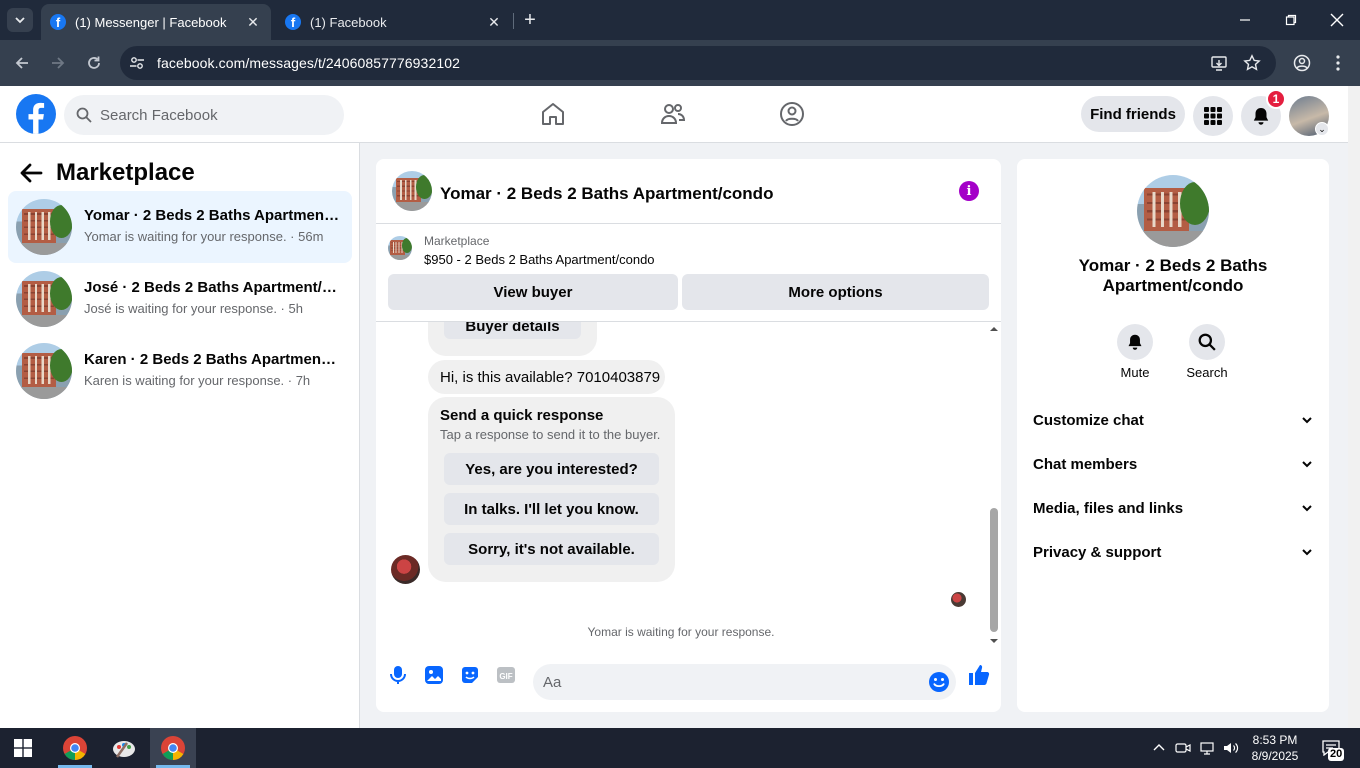  I want to click on page-scrollbar, so click(1354, 407).